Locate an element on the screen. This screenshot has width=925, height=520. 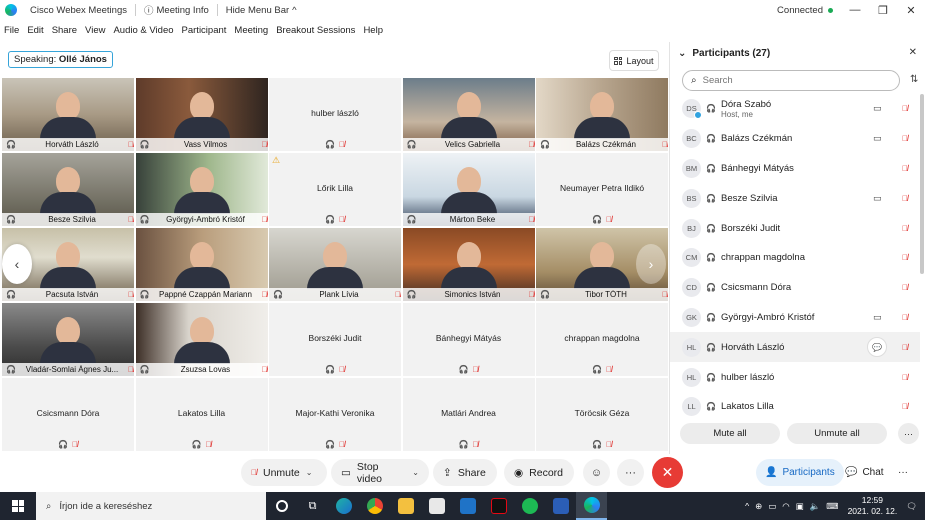
taskbar-search: ⌕ Írjon ide a kereséshez is located at coordinates (151, 506).